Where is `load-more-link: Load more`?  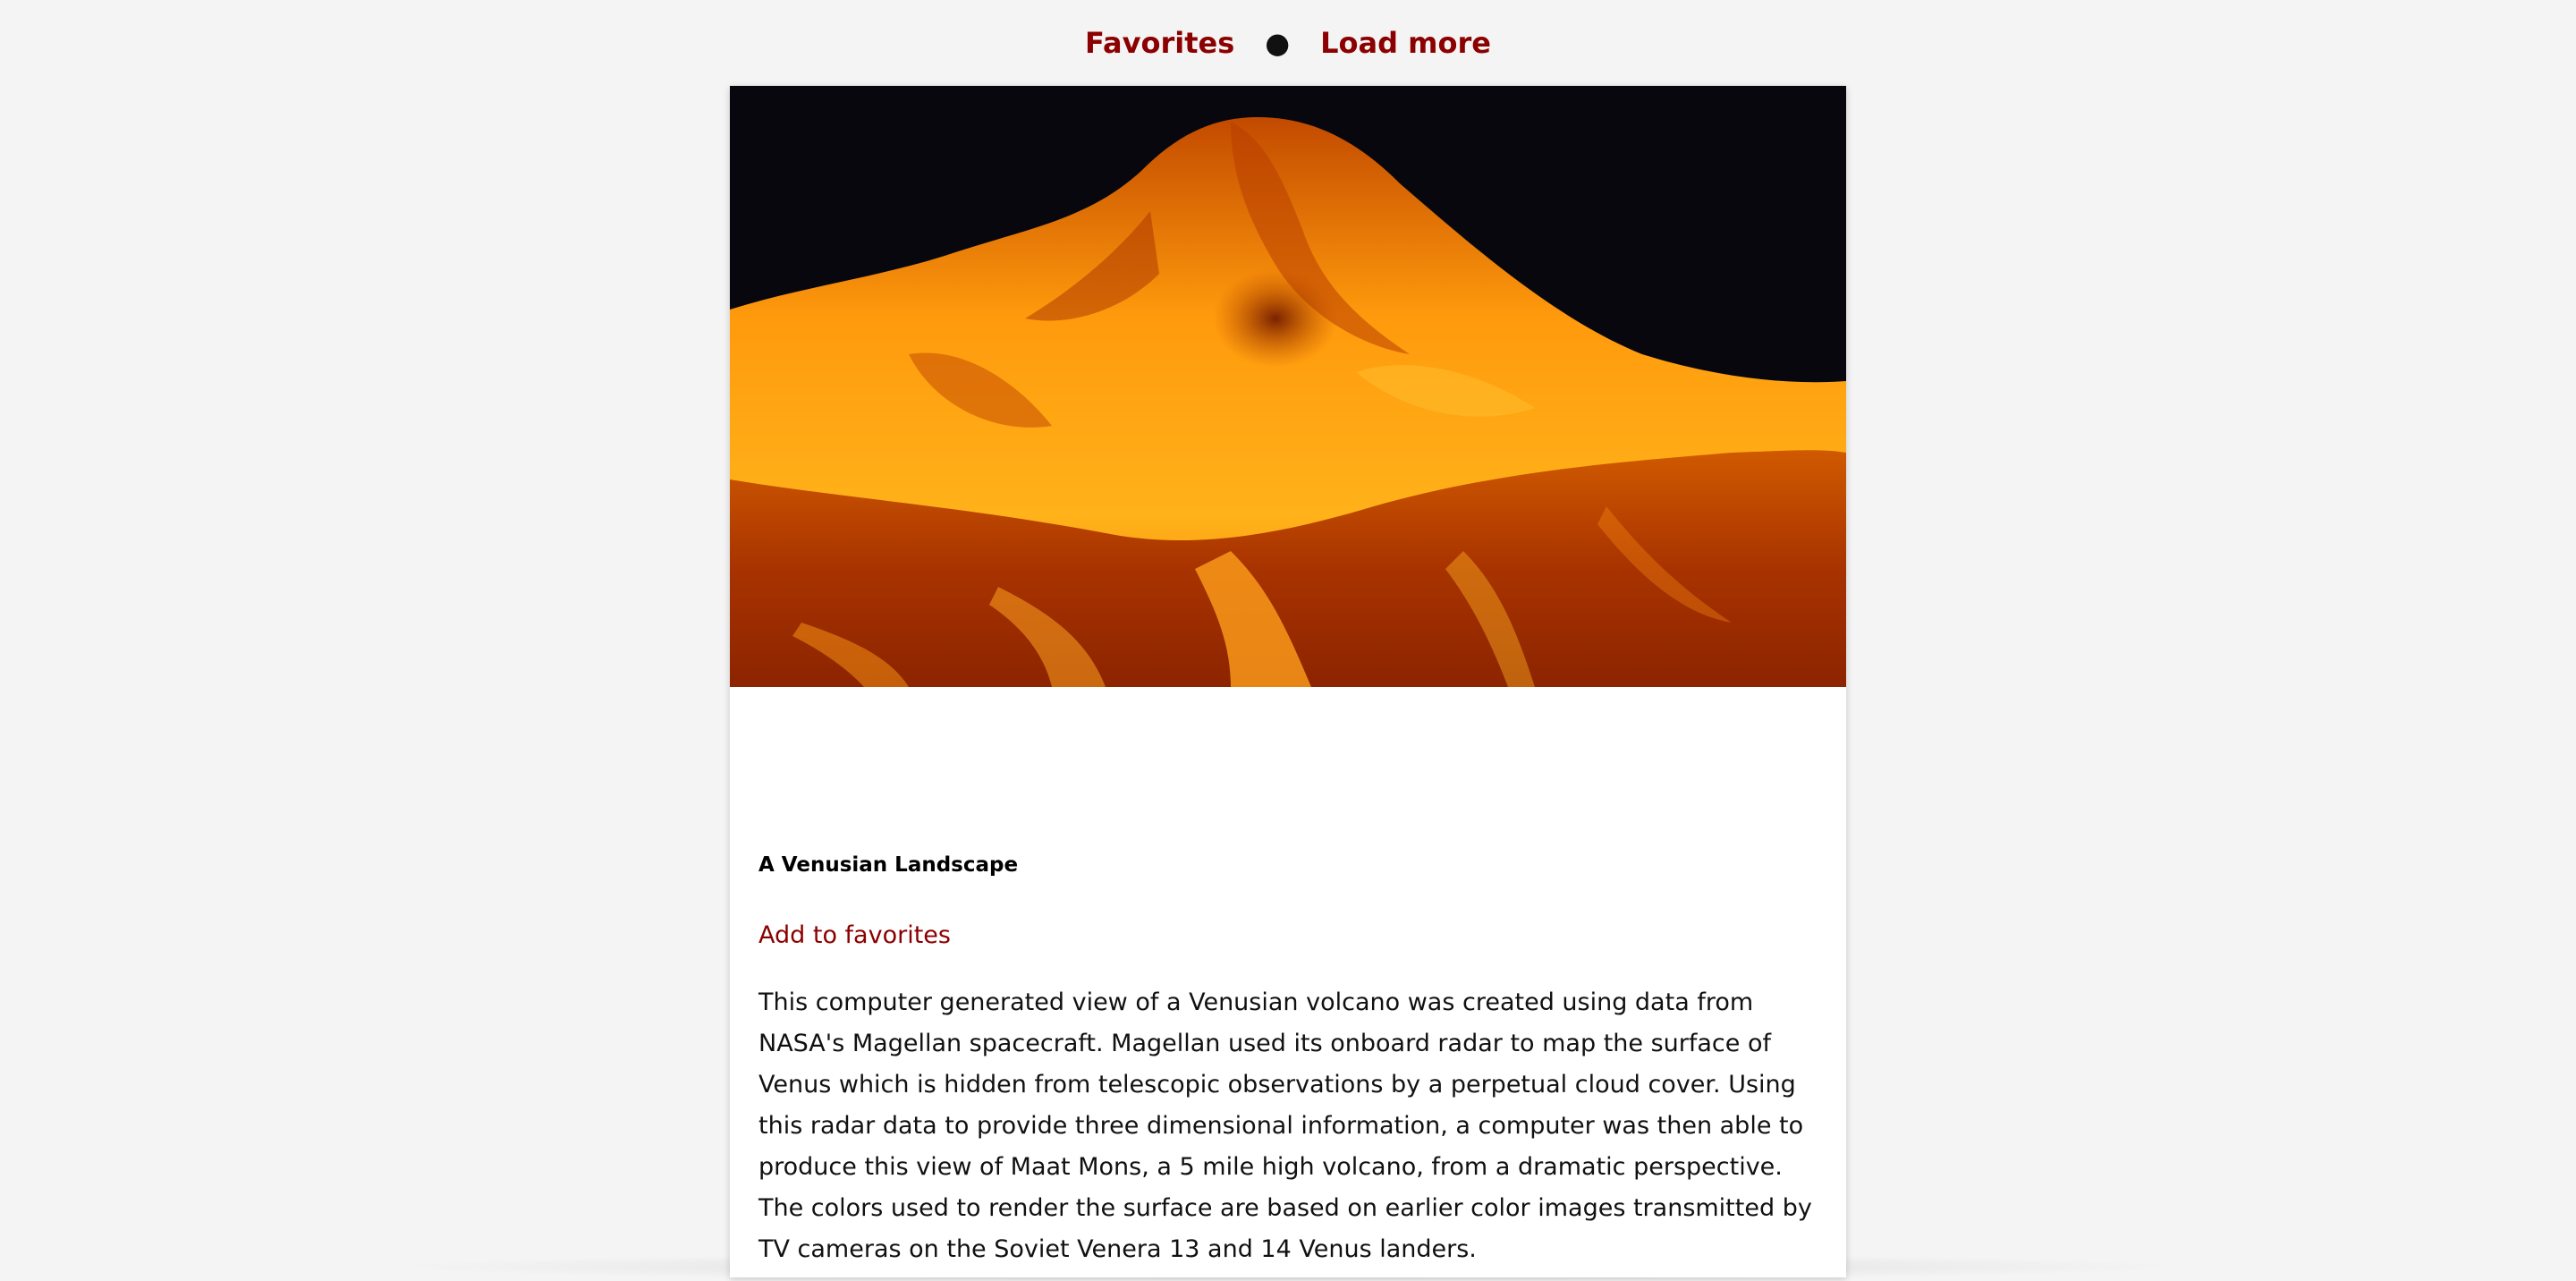 load-more-link: Load more is located at coordinates (1405, 43).